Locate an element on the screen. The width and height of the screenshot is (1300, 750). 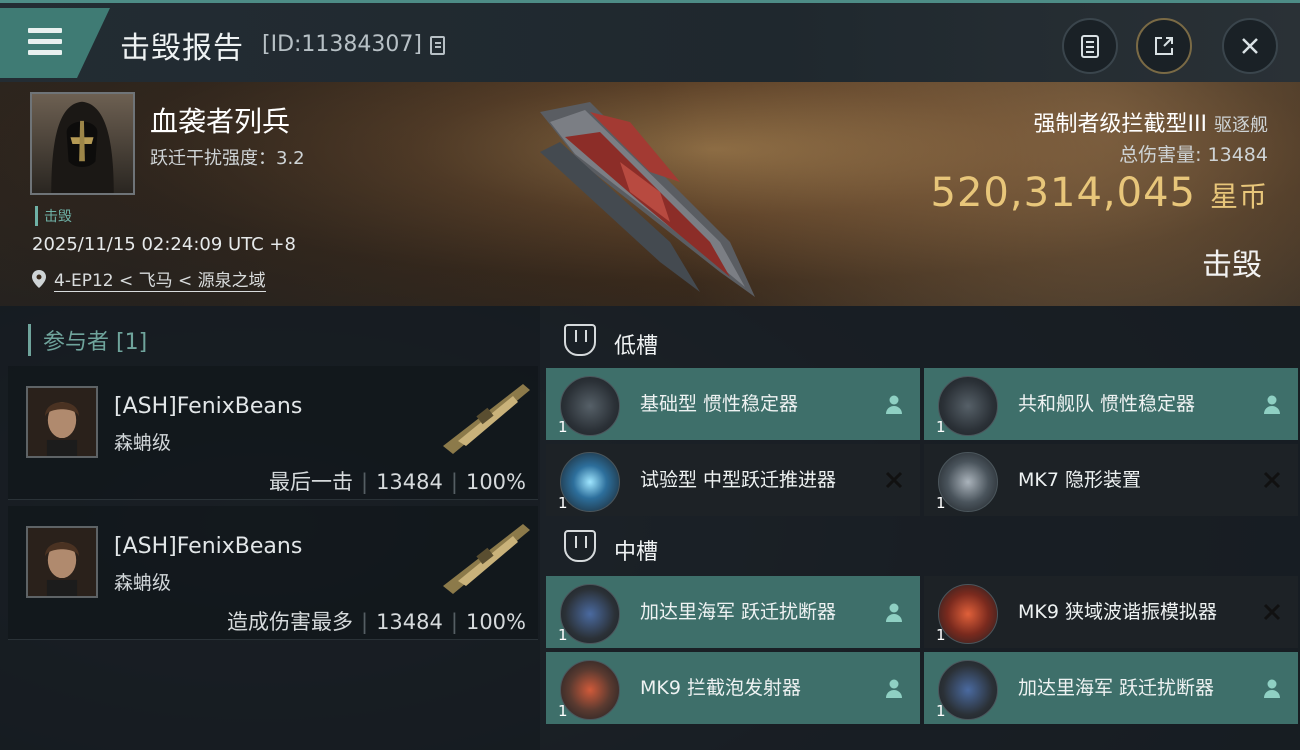
mid-slot-icon is located at coordinates (580, 546).